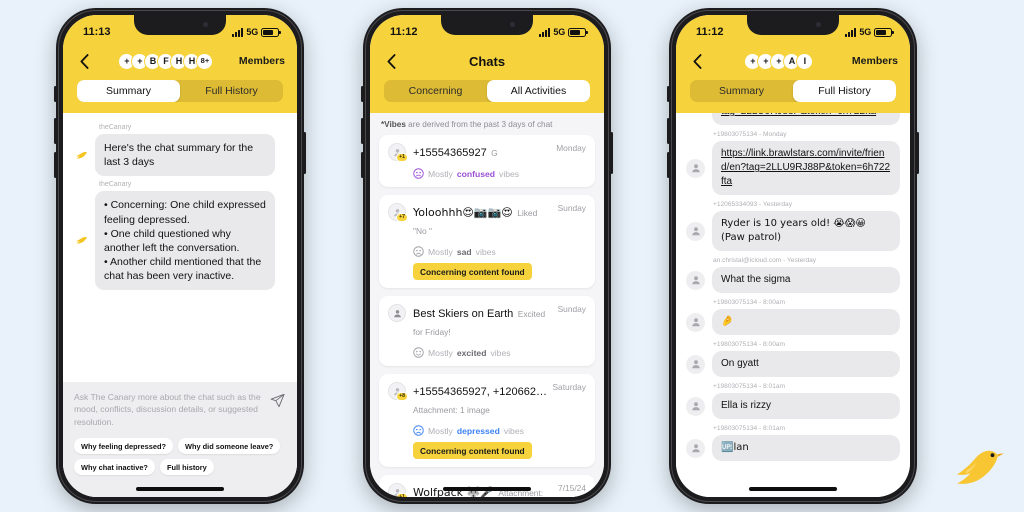 The image size is (1024, 512). I want to click on history-item: +19803075134 - 8:00am On gyatt, so click(793, 359).